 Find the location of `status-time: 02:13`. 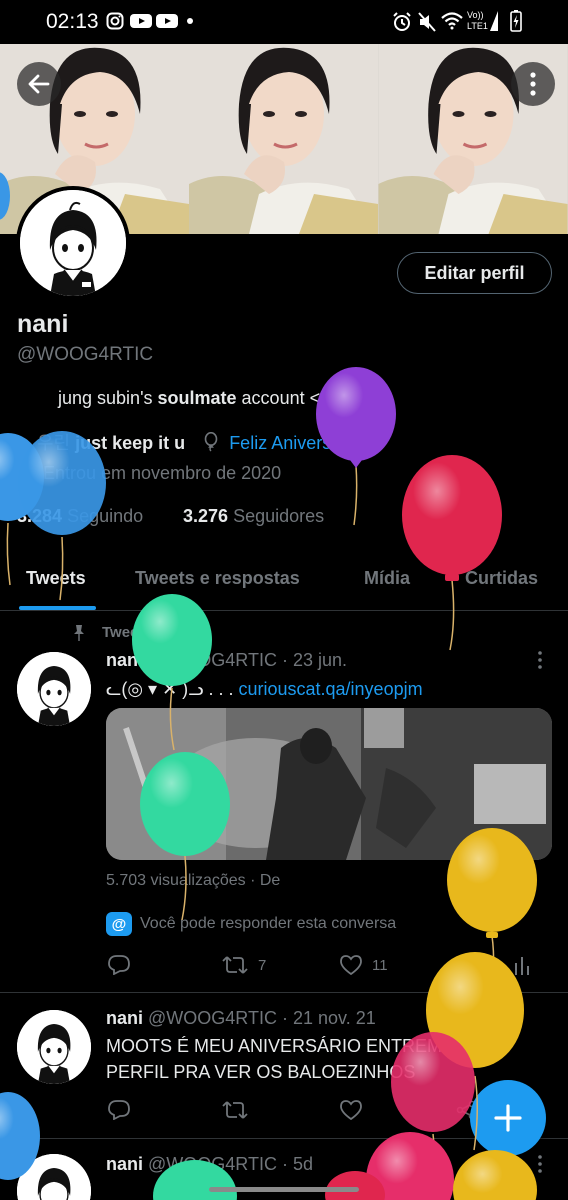

status-time: 02:13 is located at coordinates (72, 21).